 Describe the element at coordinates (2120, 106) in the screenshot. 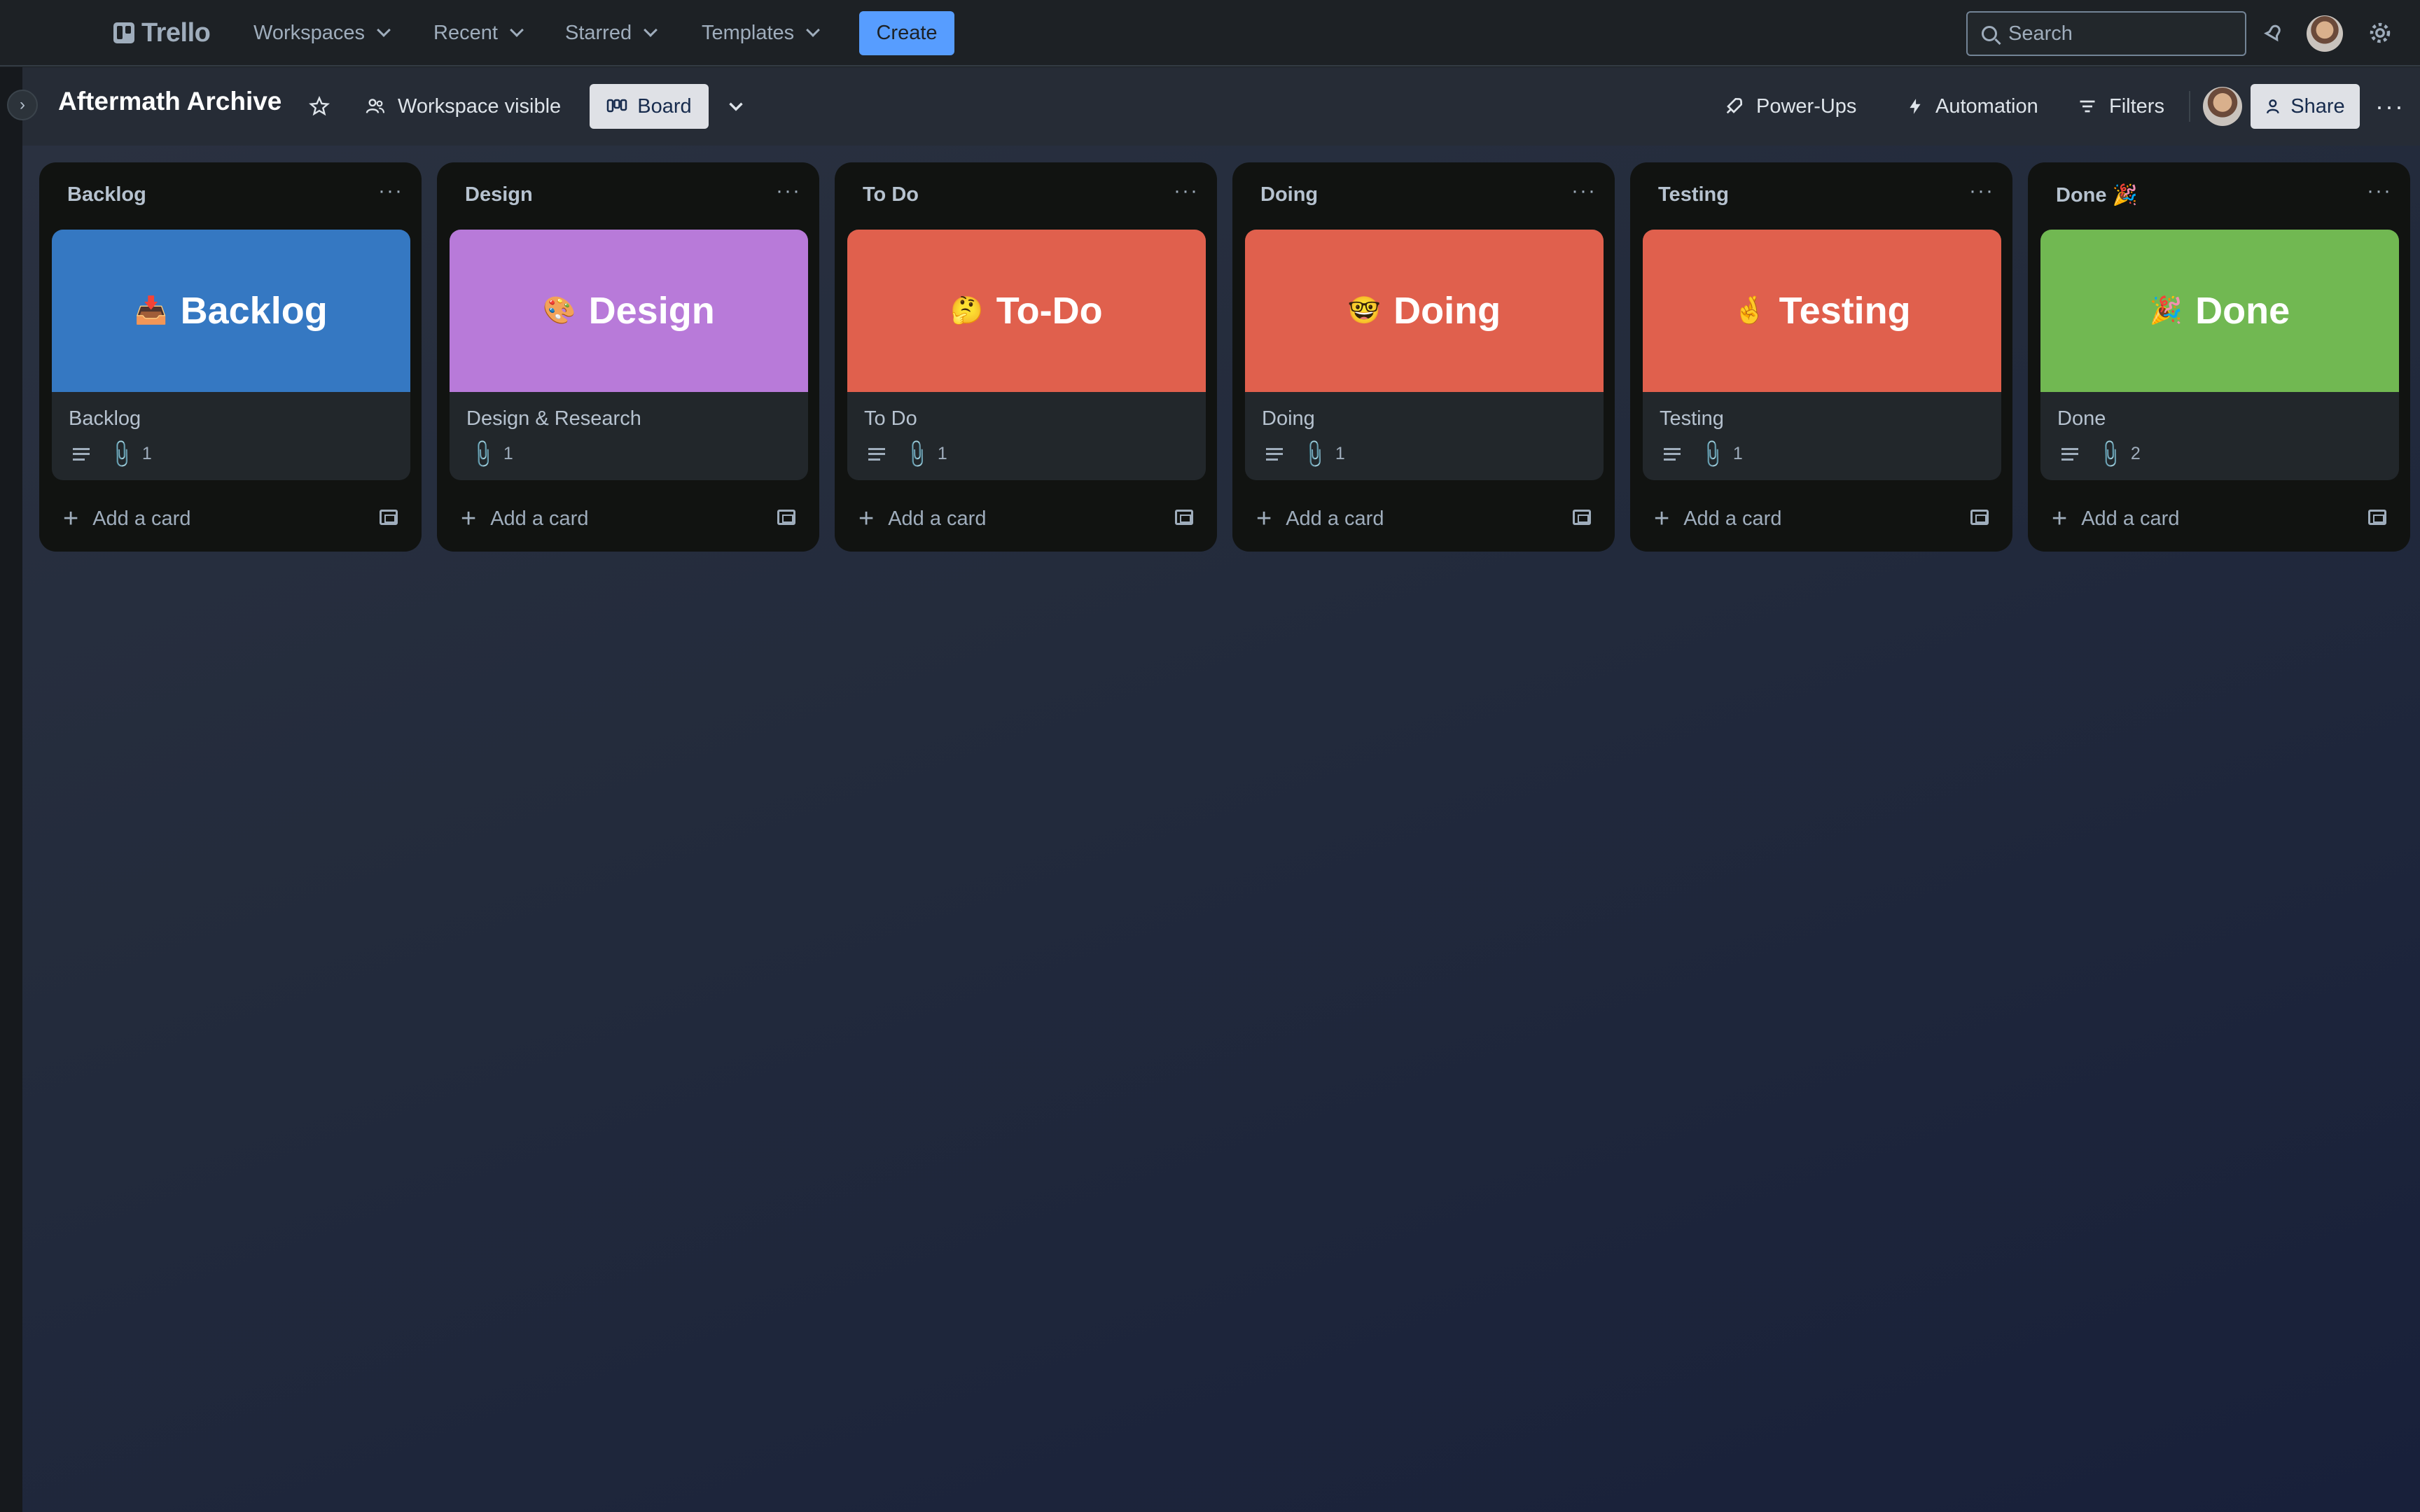

I see `filters-button: Filters` at that location.